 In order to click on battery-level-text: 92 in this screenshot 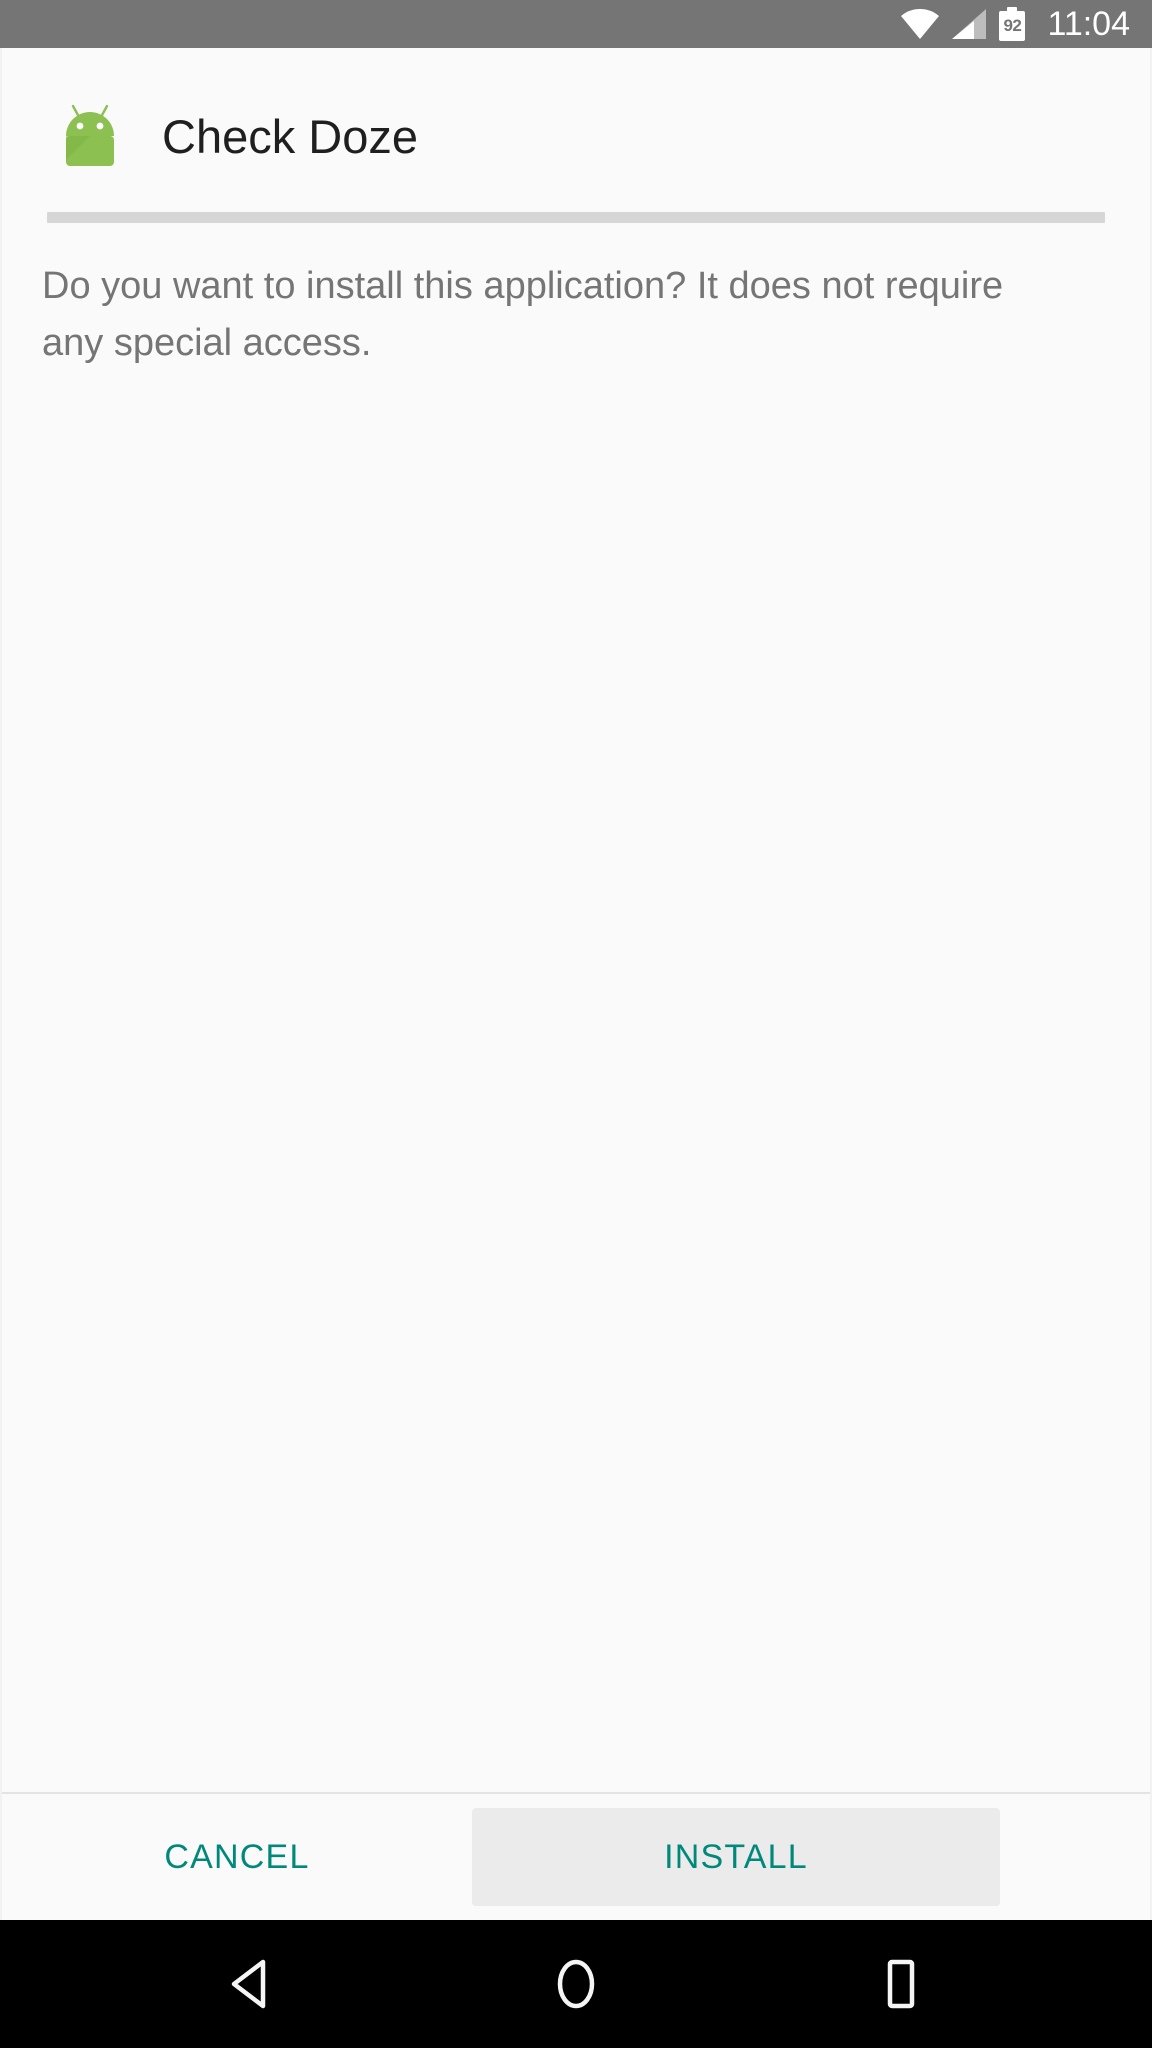, I will do `click(1012, 25)`.